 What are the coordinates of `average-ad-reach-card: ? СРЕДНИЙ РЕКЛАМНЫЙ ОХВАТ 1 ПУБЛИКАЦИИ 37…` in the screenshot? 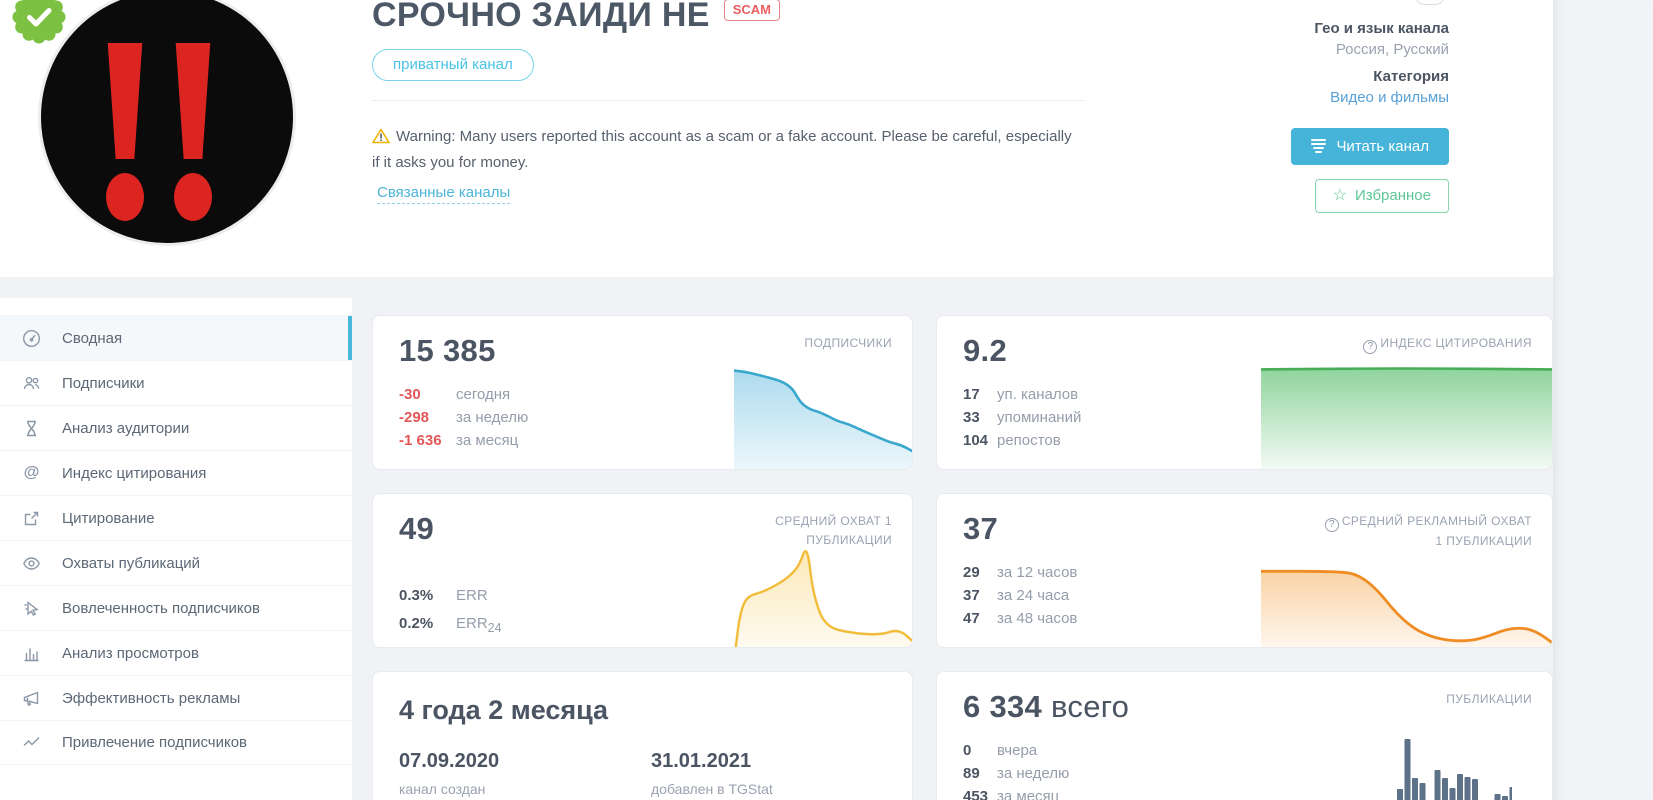 It's located at (1244, 570).